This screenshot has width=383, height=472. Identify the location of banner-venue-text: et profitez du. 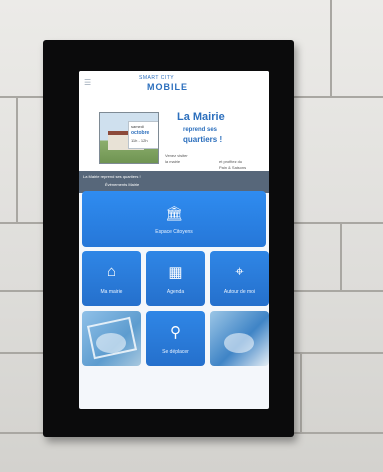
(231, 161).